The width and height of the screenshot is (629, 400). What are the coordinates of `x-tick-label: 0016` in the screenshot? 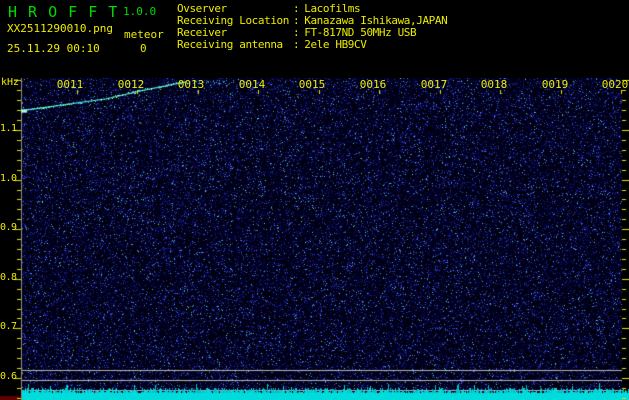 It's located at (373, 84).